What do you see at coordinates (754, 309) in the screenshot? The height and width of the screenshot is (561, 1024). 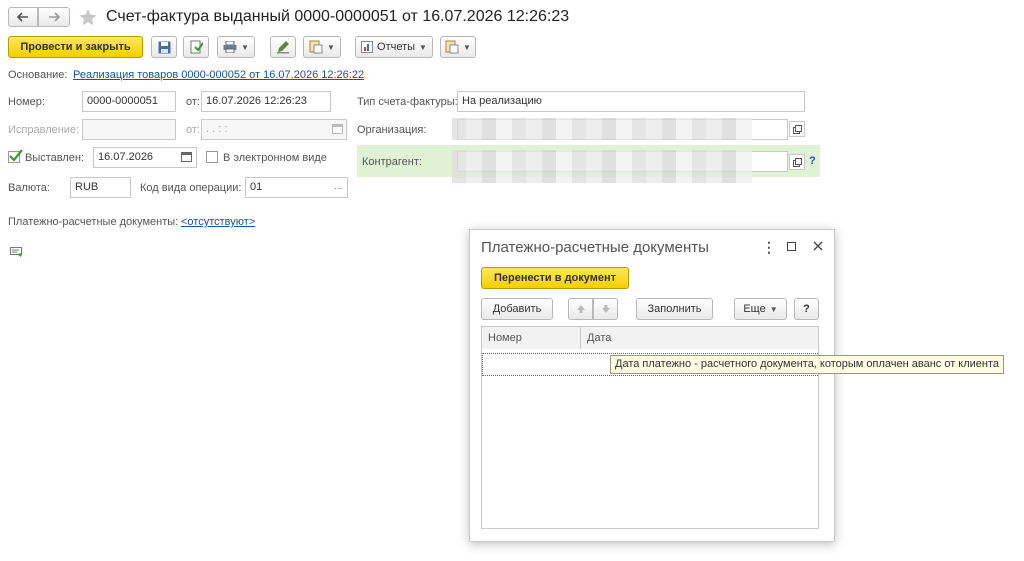 I see `more-button-label: Еще` at bounding box center [754, 309].